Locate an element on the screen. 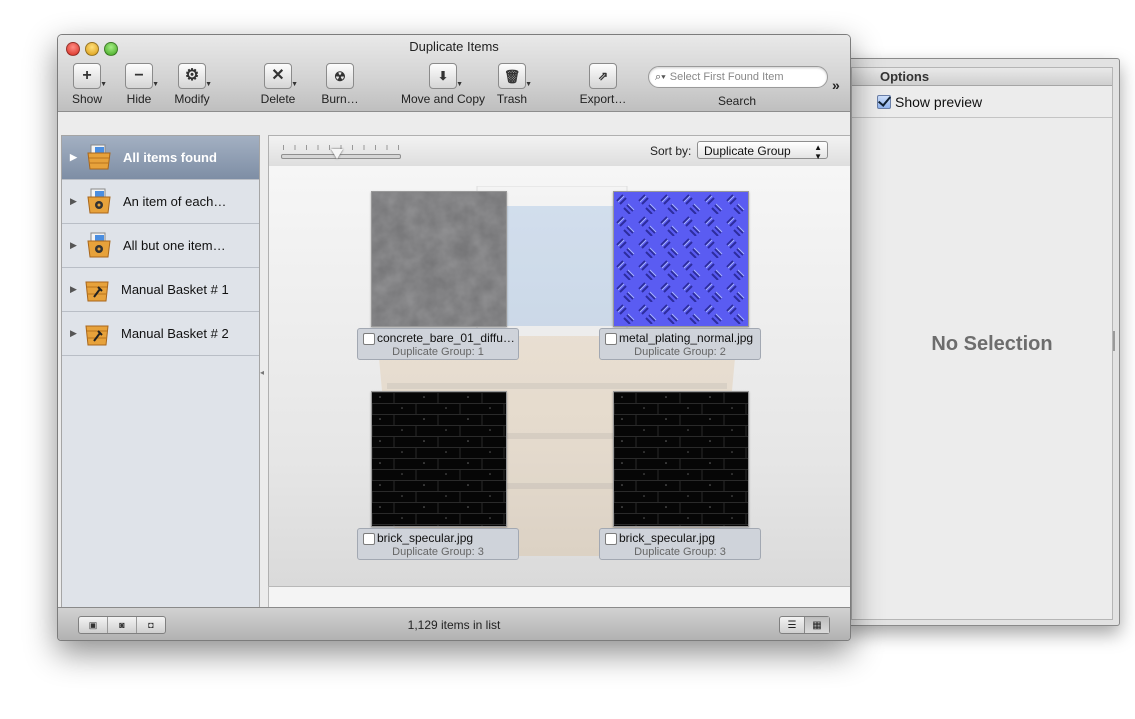  no-selection-label: No Selection is located at coordinates (992, 344).